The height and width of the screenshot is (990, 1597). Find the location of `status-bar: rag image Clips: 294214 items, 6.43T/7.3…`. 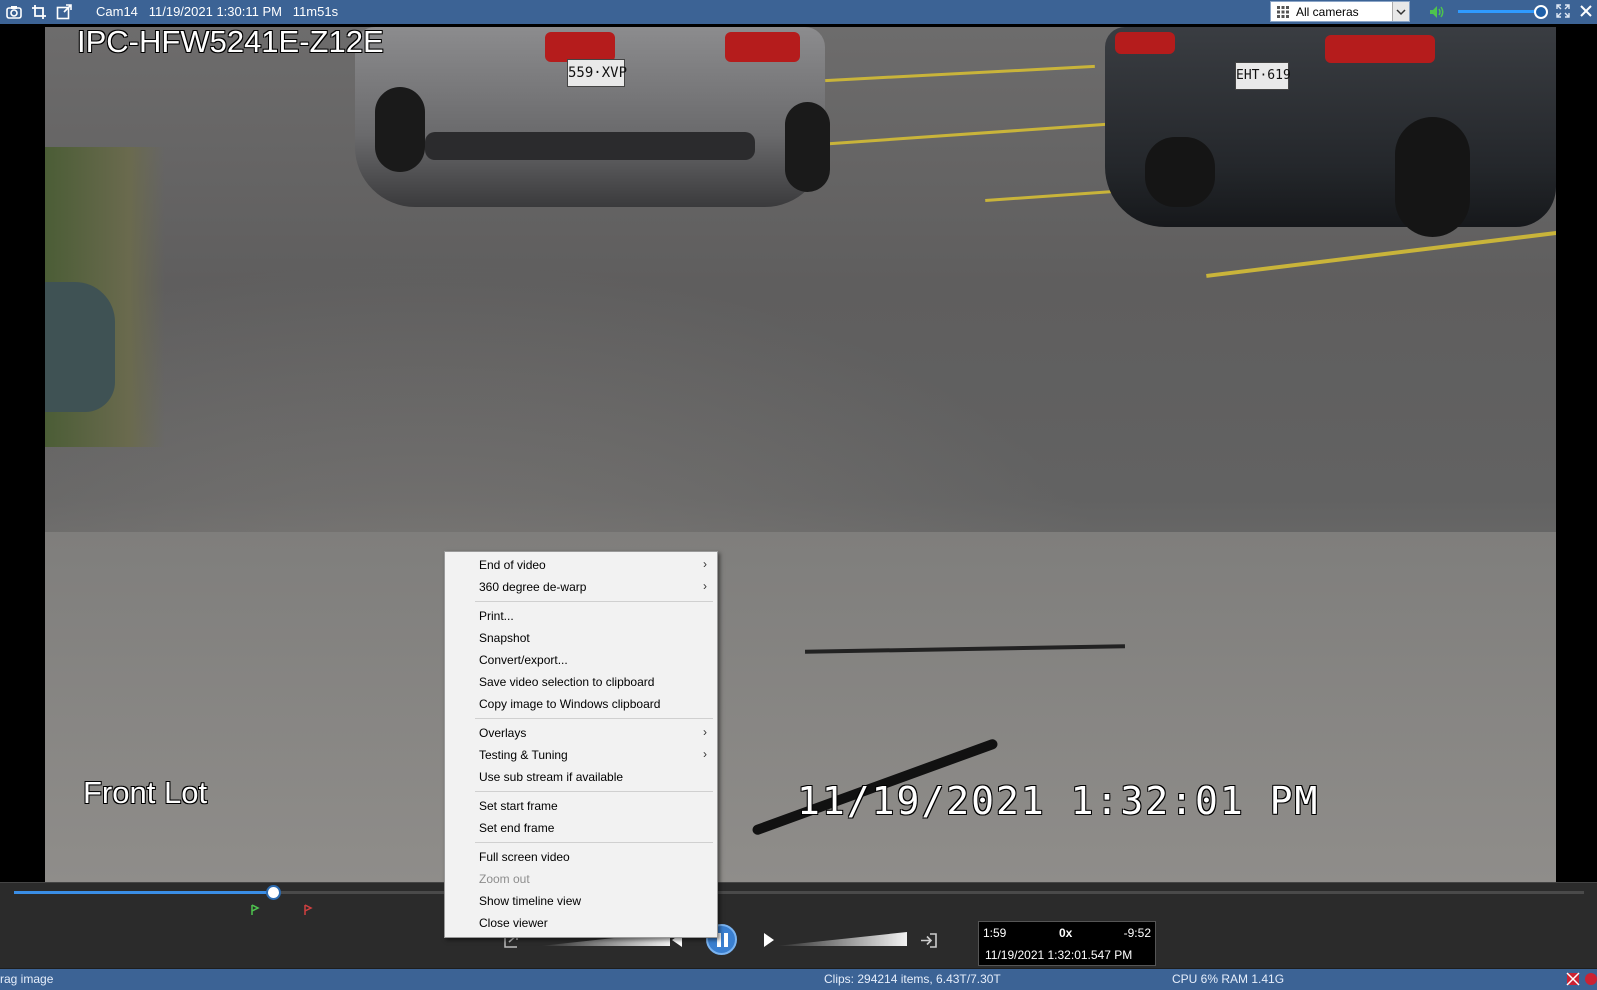

status-bar: rag image Clips: 294214 items, 6.43T/7.3… is located at coordinates (798, 979).